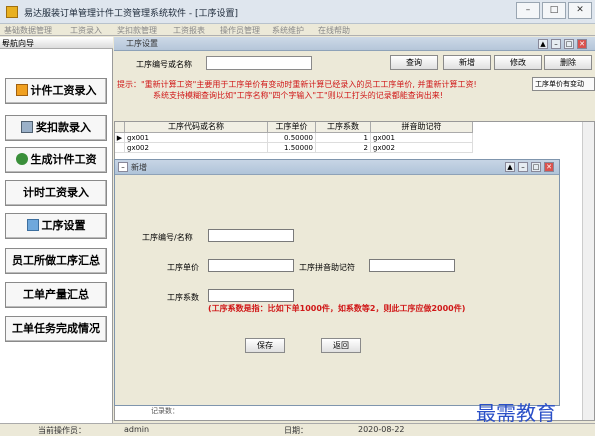 The height and width of the screenshot is (436, 595). Describe the element at coordinates (251, 295) in the screenshot. I see `factor-input` at that location.